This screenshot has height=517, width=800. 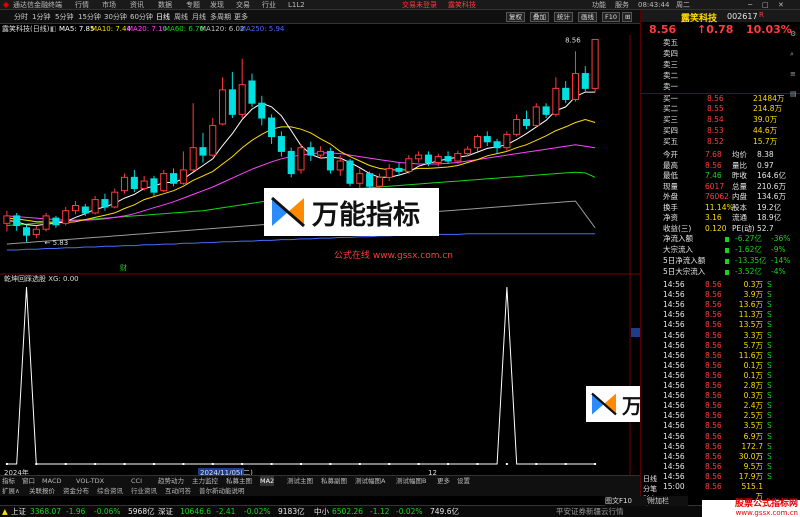 What do you see at coordinates (193, 5) in the screenshot?
I see `menu-item-topics: 专题` at bounding box center [193, 5].